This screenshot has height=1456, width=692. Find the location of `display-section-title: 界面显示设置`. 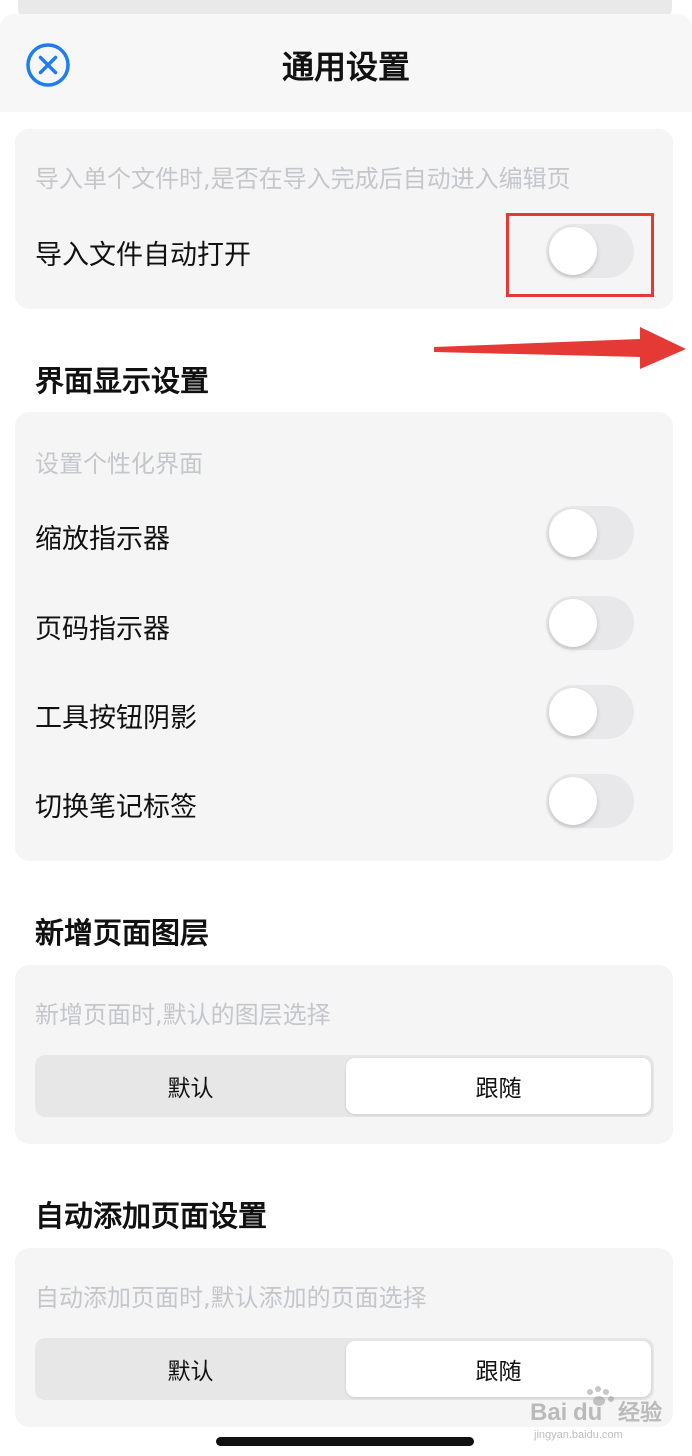

display-section-title: 界面显示设置 is located at coordinates (122, 381).